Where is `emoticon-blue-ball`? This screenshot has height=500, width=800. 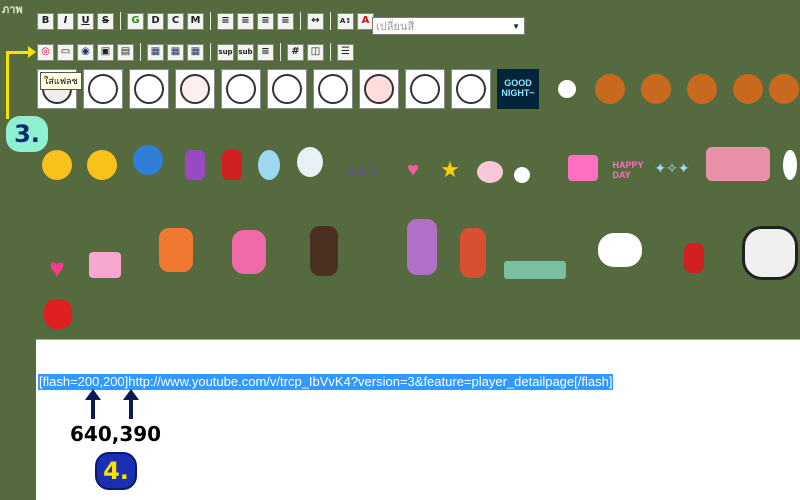 emoticon-blue-ball is located at coordinates (148, 160).